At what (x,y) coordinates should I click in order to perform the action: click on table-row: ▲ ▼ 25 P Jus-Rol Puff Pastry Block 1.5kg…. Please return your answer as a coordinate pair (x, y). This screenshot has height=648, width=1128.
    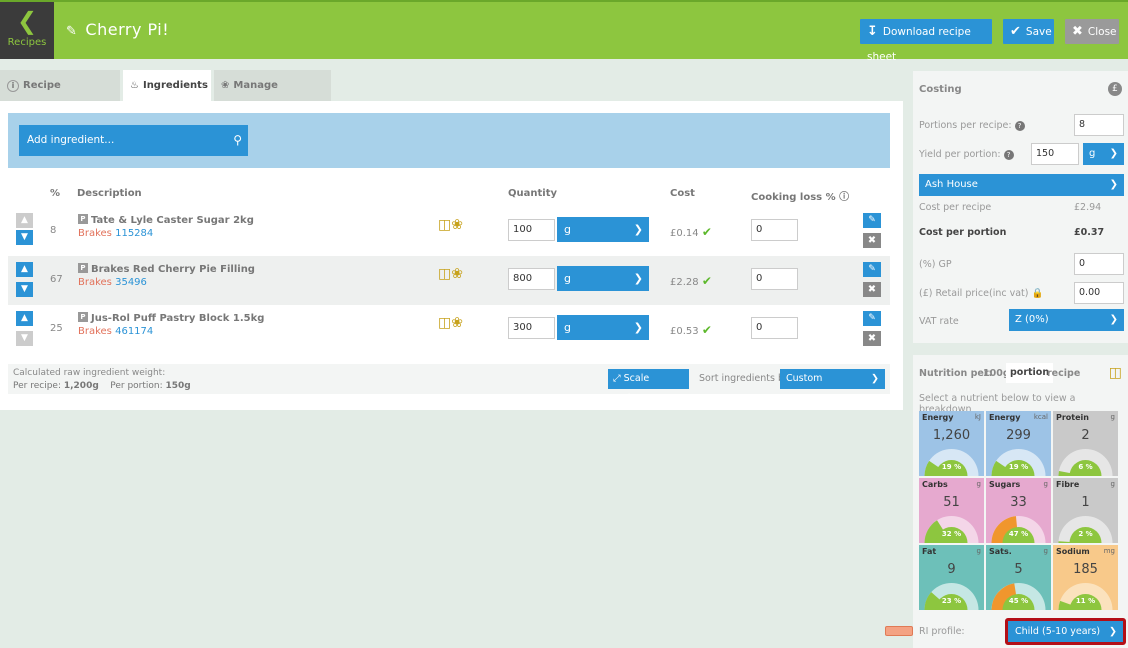
    Looking at the image, I should click on (449, 329).